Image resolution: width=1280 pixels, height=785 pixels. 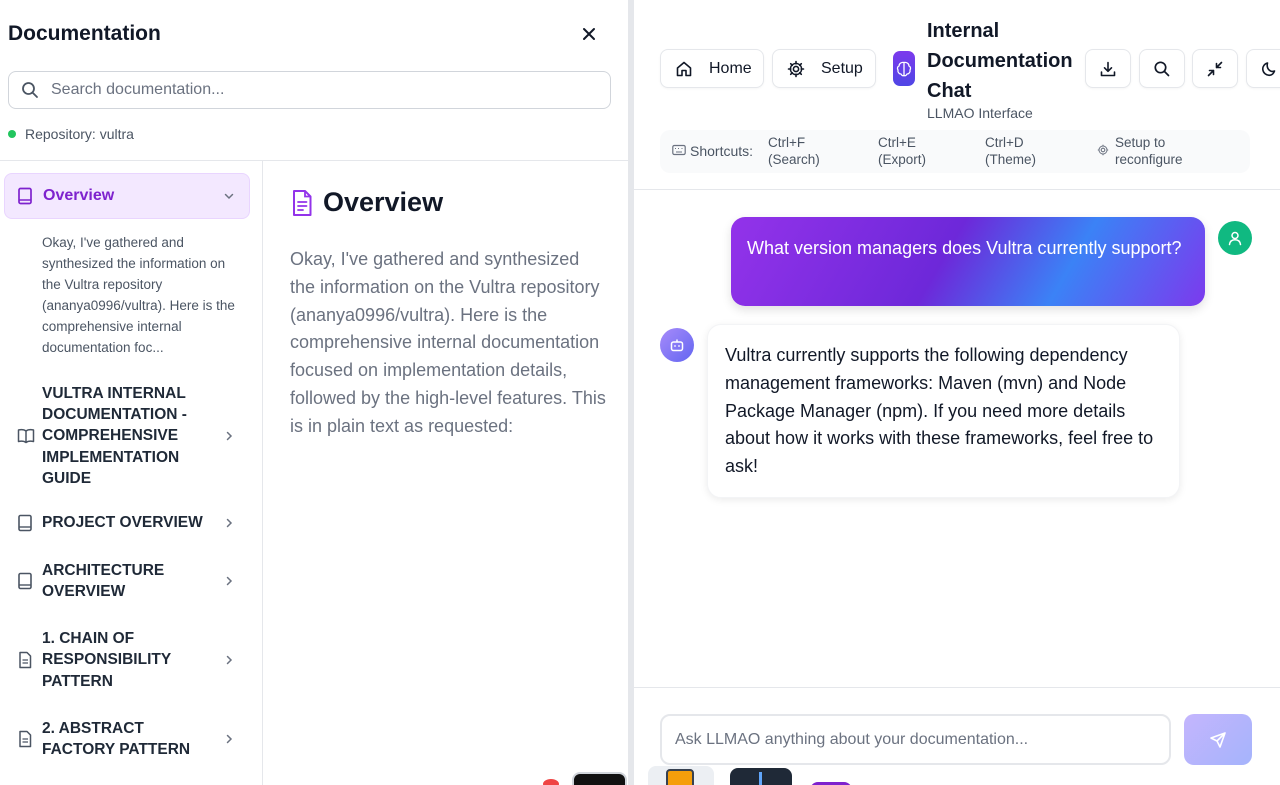 I want to click on shortcut-theme: Ctrl+D (Theme), so click(x=1011, y=151).